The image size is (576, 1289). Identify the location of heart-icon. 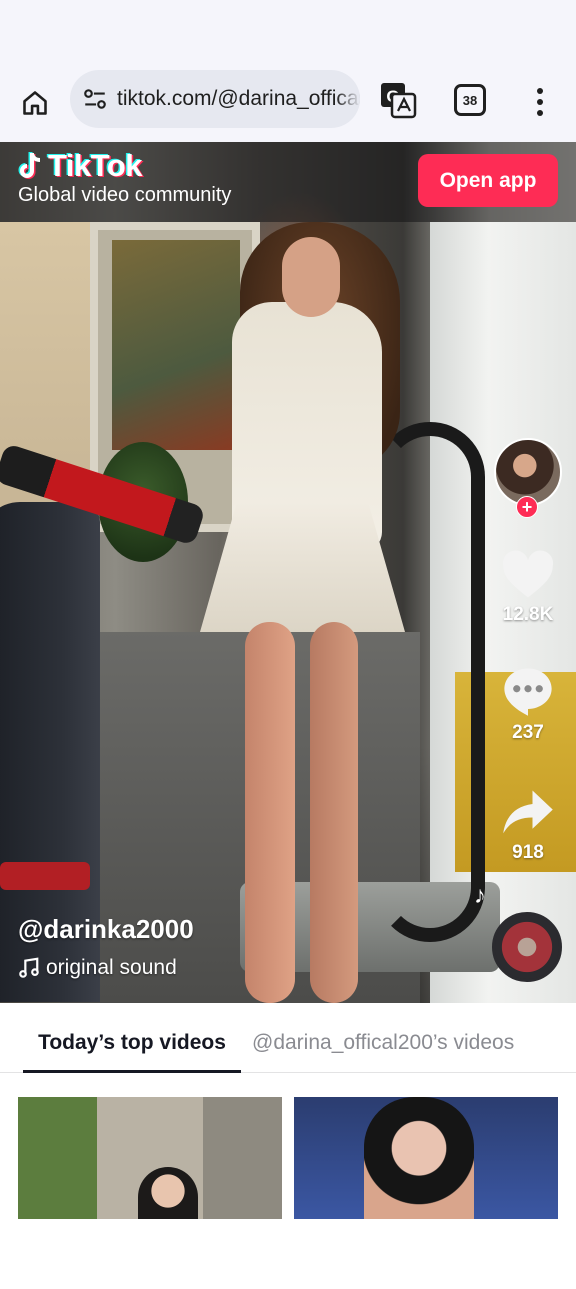
(528, 574).